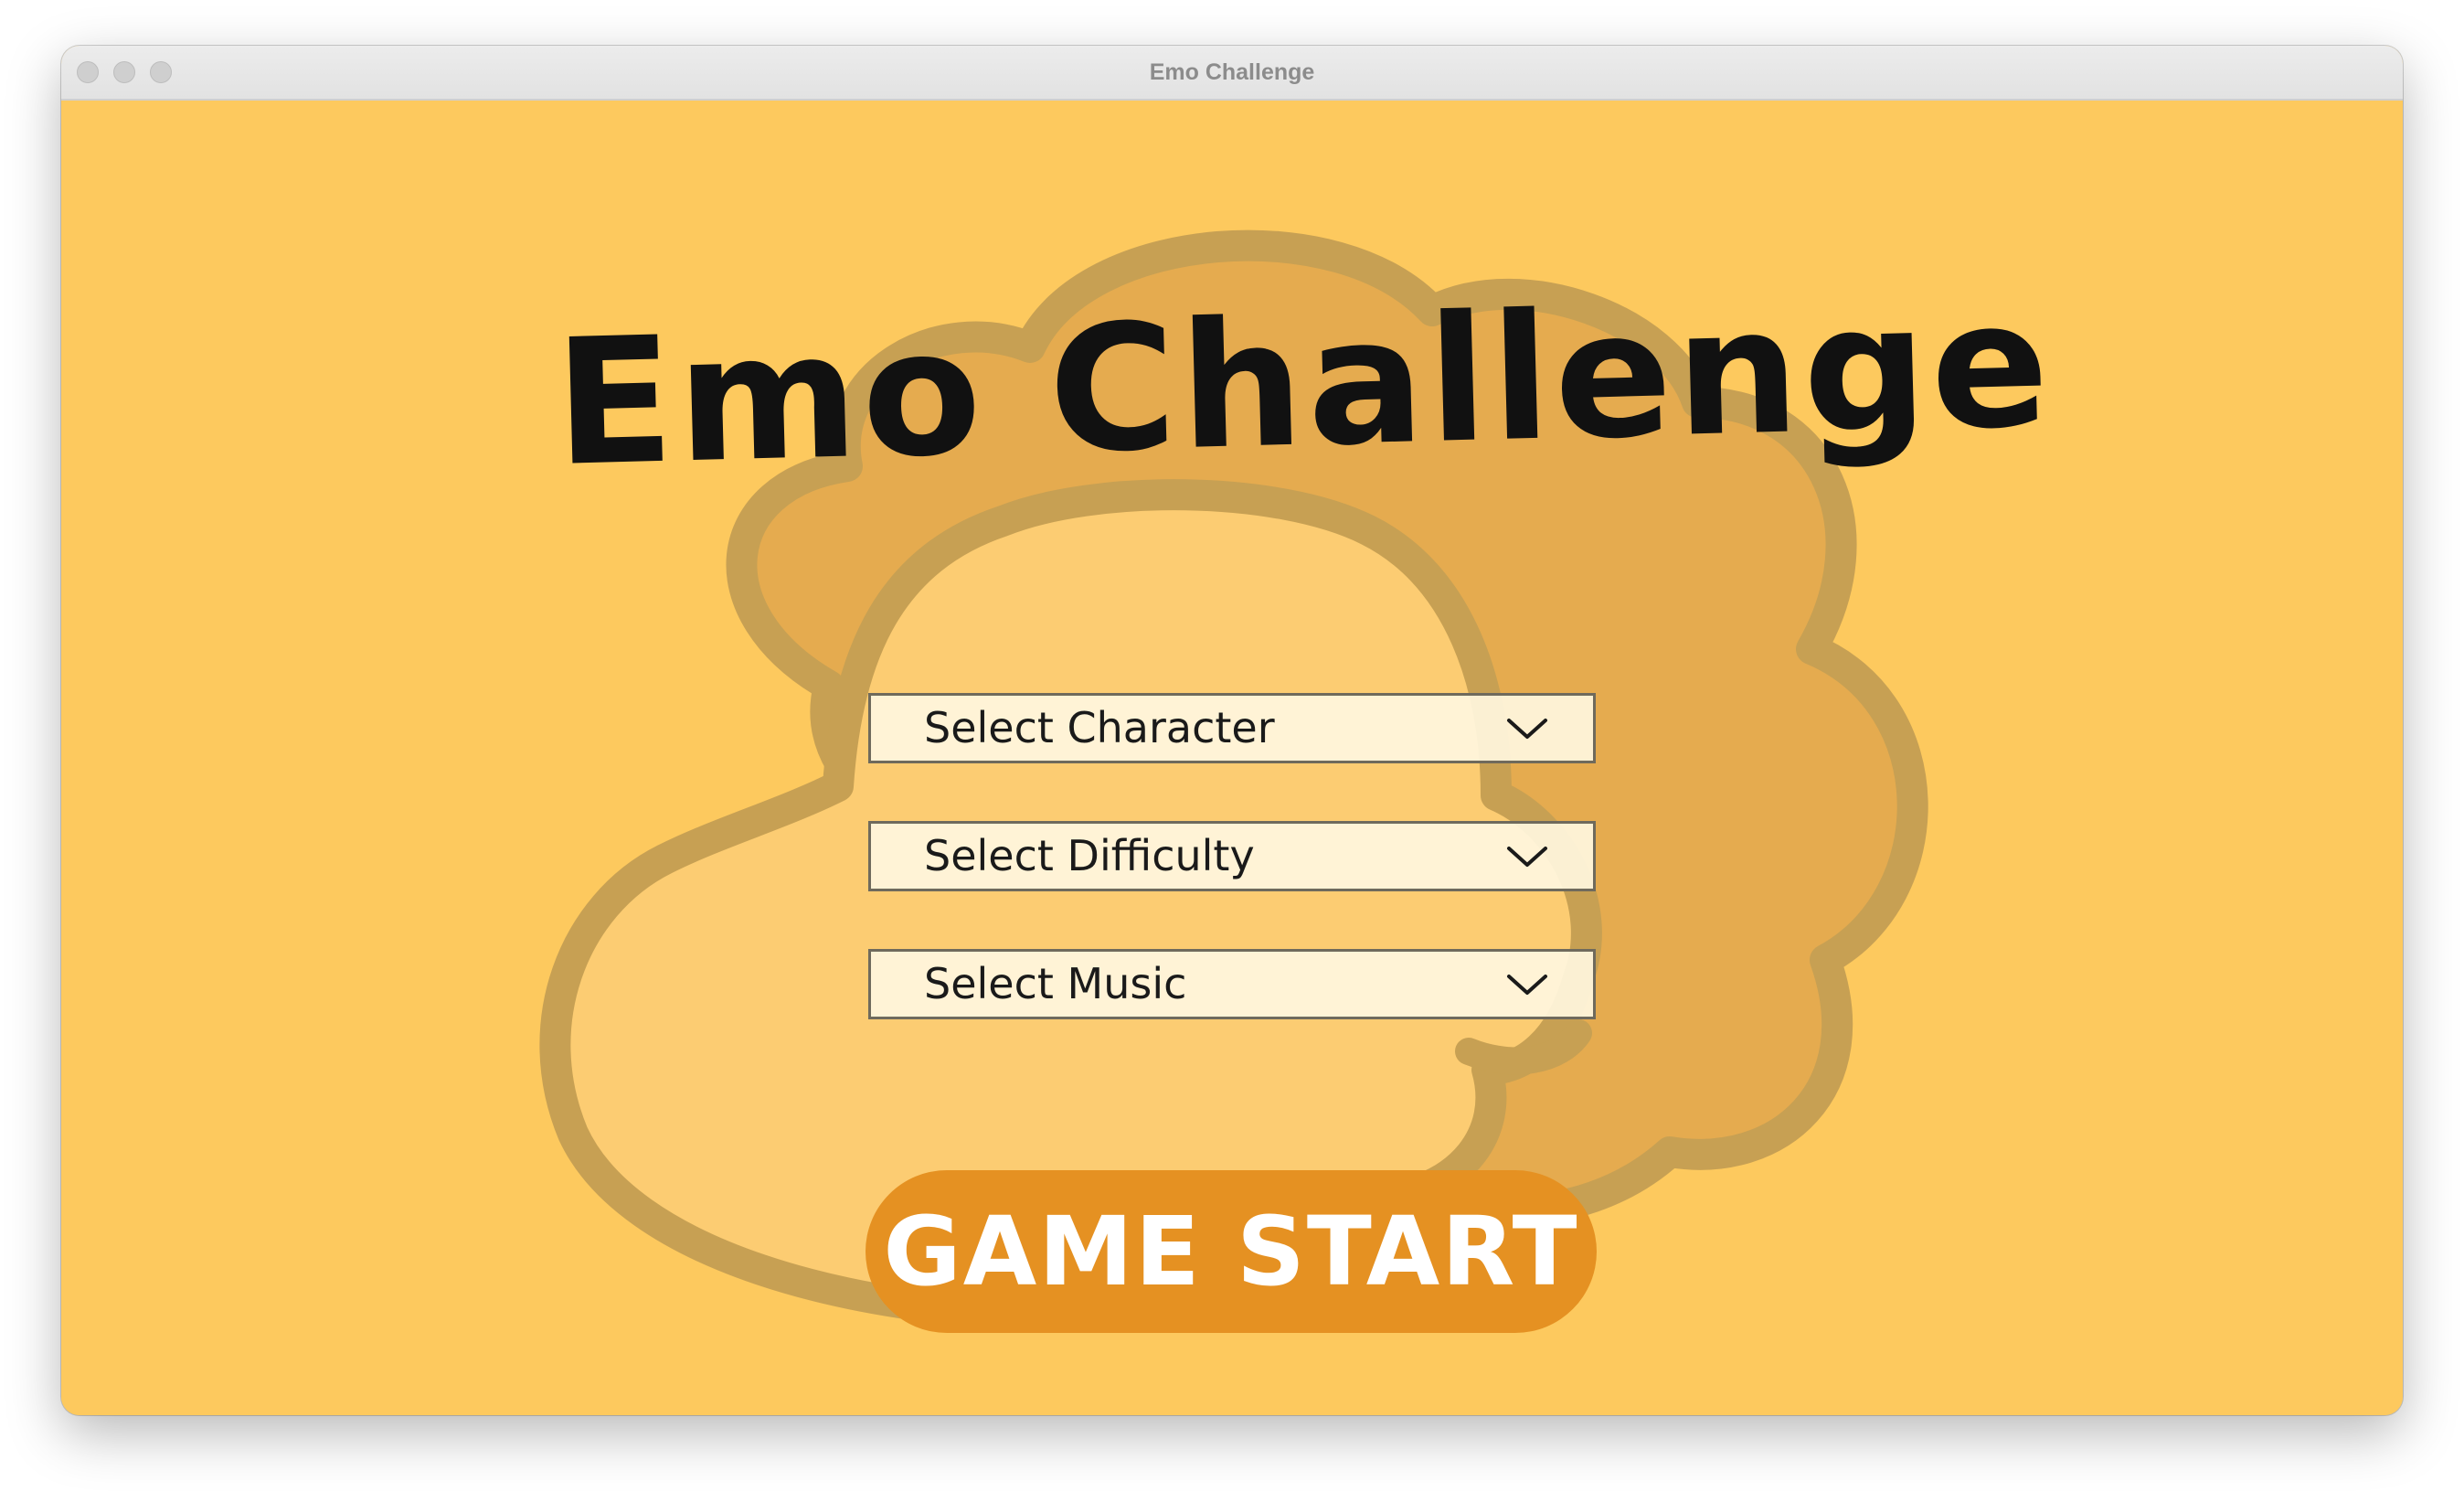 This screenshot has height=1492, width=2464. I want to click on select-character-label: Select Character, so click(1099, 727).